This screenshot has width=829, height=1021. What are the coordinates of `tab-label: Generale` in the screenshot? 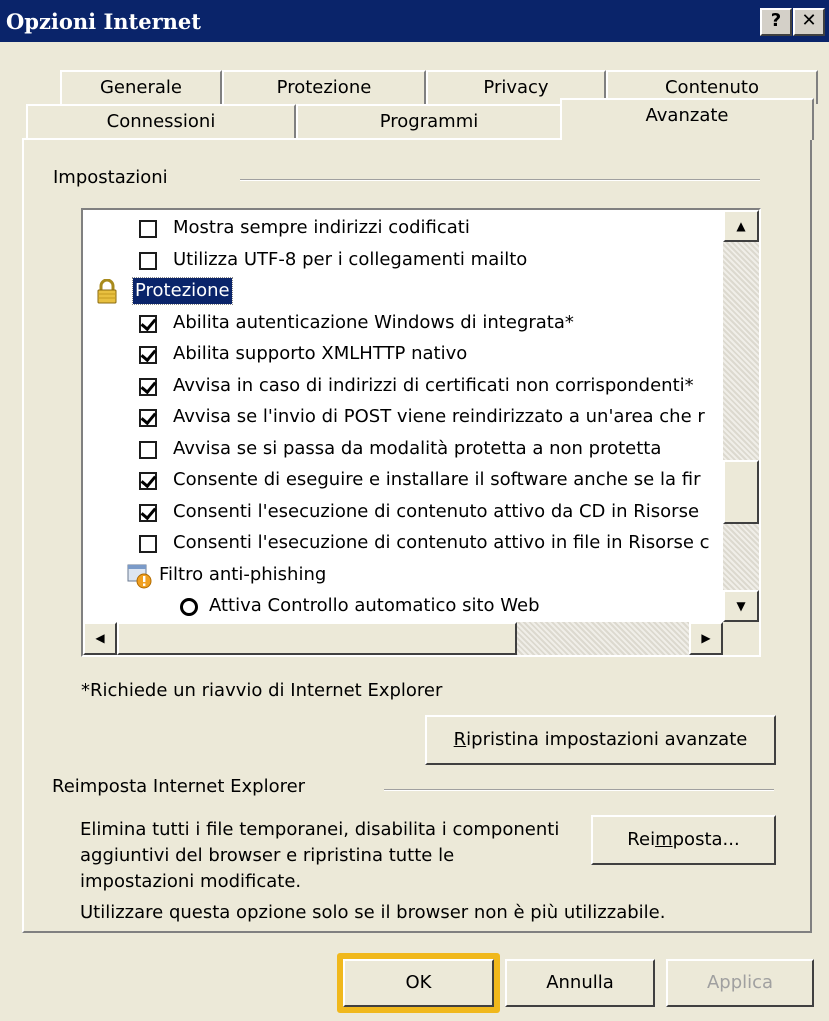 It's located at (140, 87).